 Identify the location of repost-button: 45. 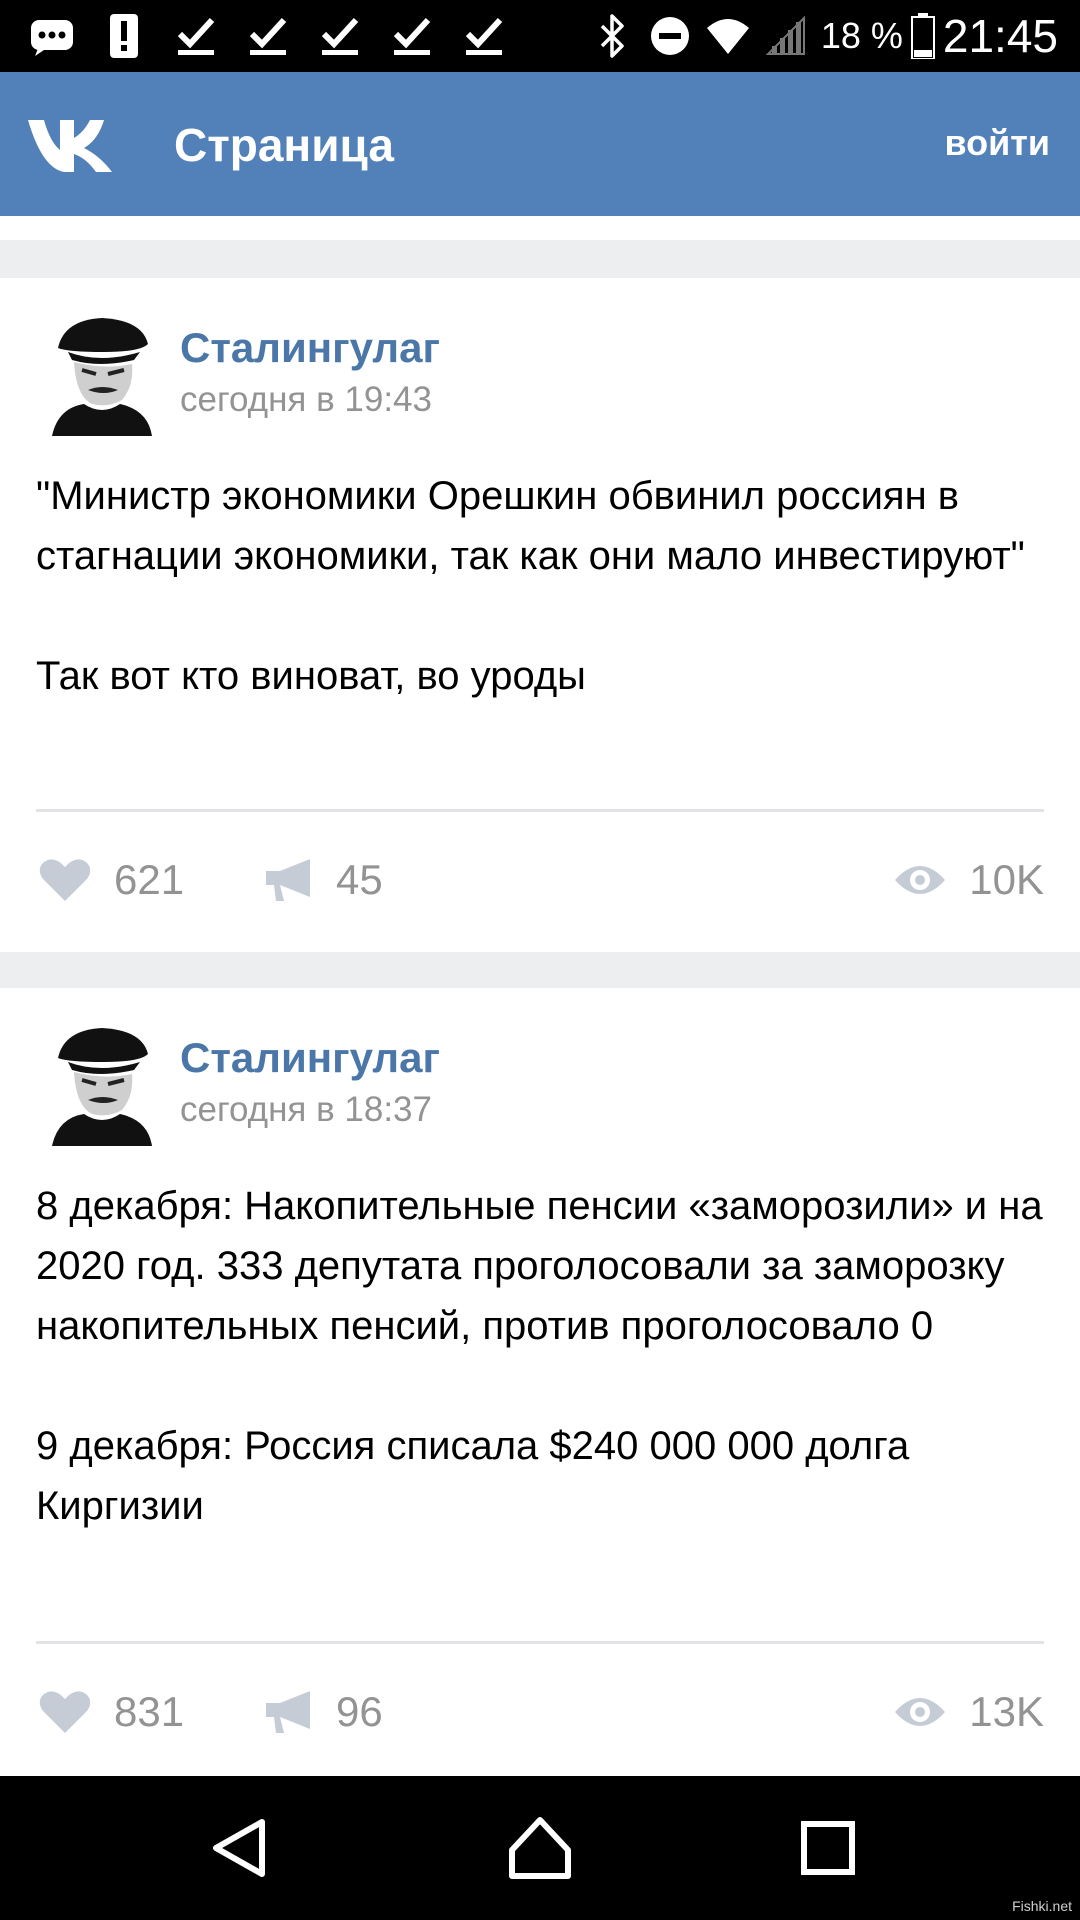
(323, 880).